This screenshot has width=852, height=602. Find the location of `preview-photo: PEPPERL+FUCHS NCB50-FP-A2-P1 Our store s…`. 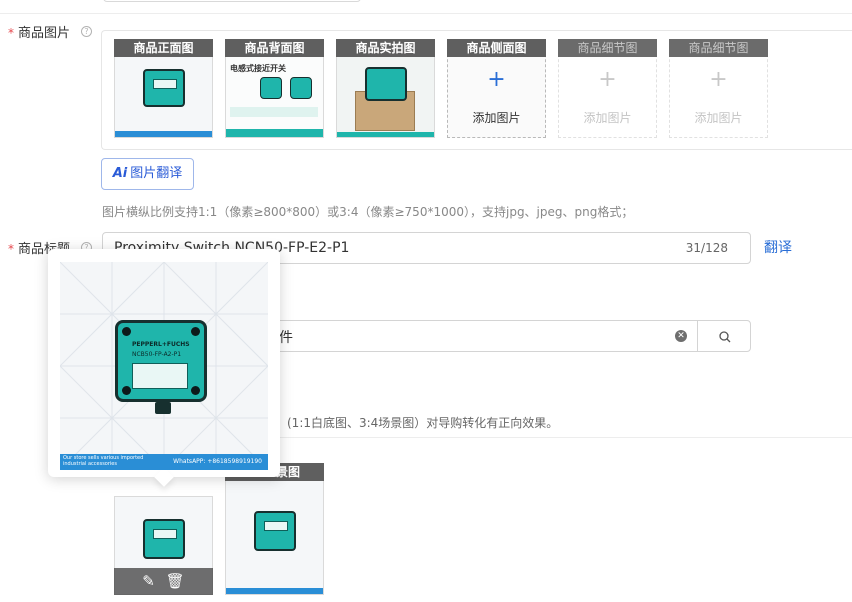

preview-photo: PEPPERL+FUCHS NCB50-FP-A2-P1 Our store s… is located at coordinates (164, 366).